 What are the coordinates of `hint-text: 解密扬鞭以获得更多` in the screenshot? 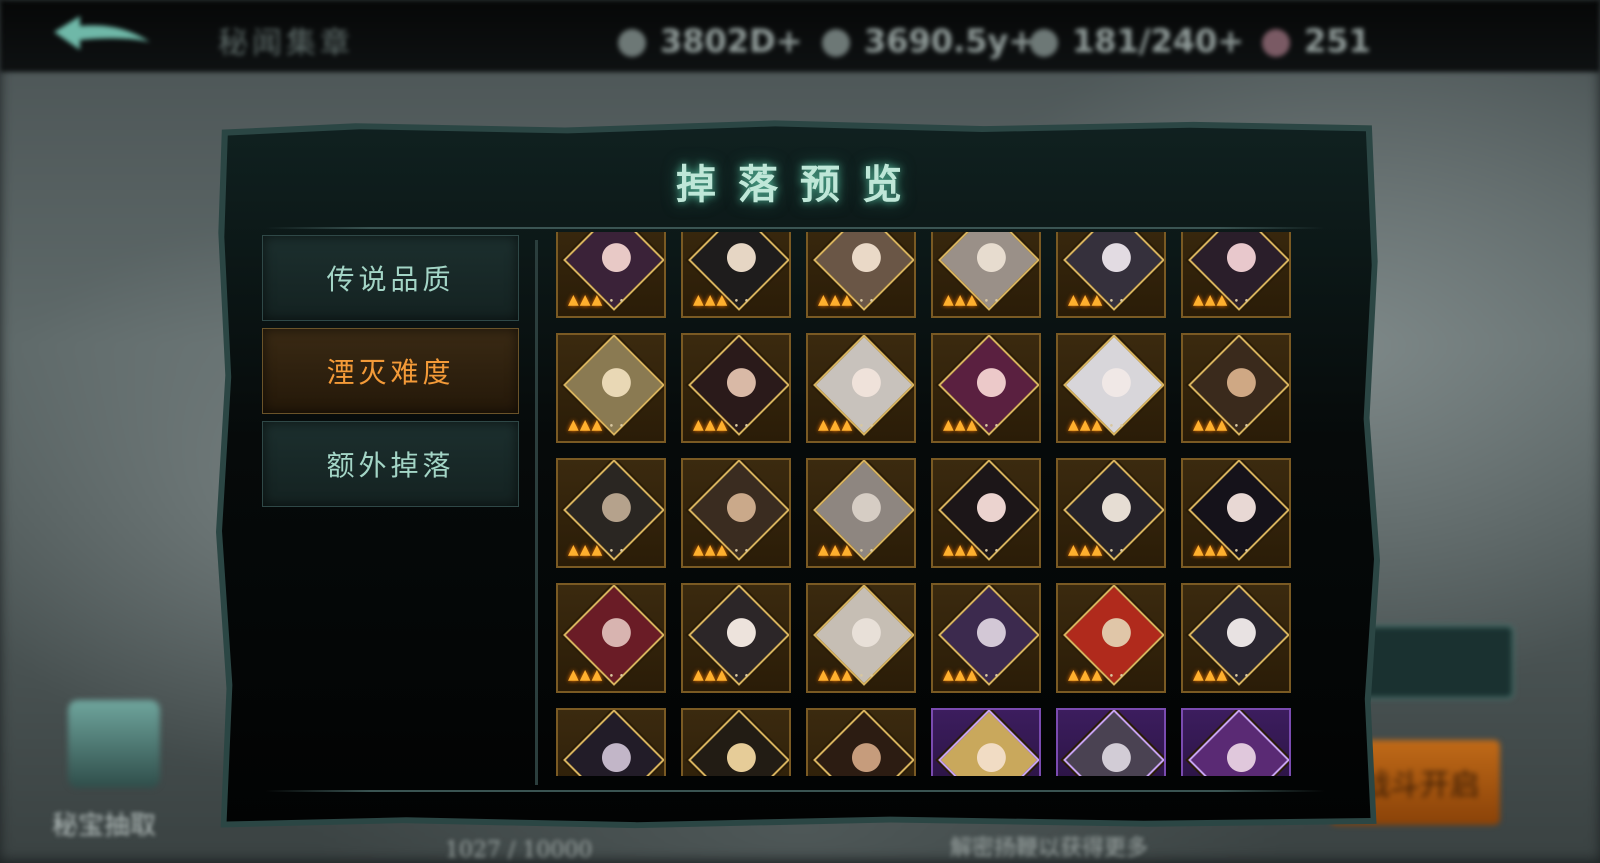 It's located at (1049, 848).